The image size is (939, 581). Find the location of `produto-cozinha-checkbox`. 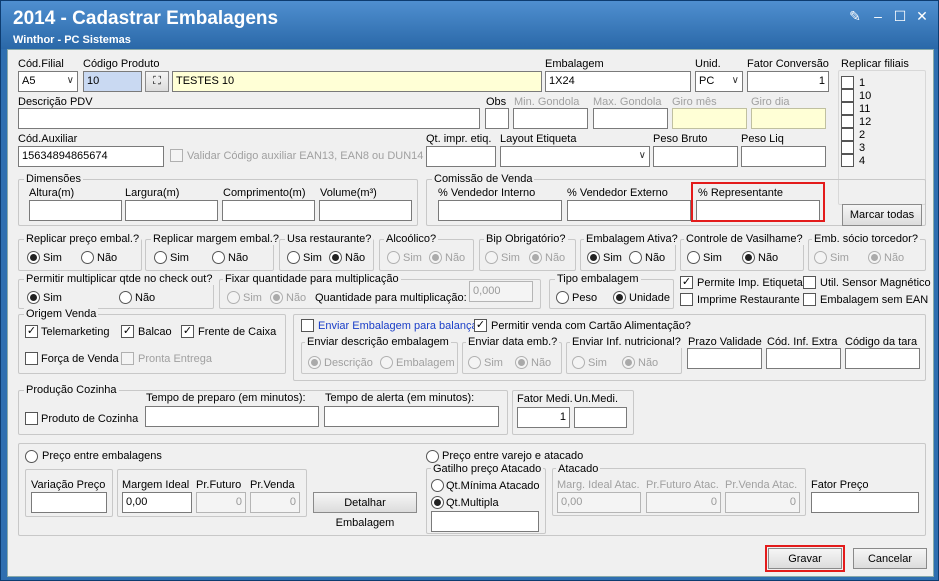

produto-cozinha-checkbox is located at coordinates (31, 418).